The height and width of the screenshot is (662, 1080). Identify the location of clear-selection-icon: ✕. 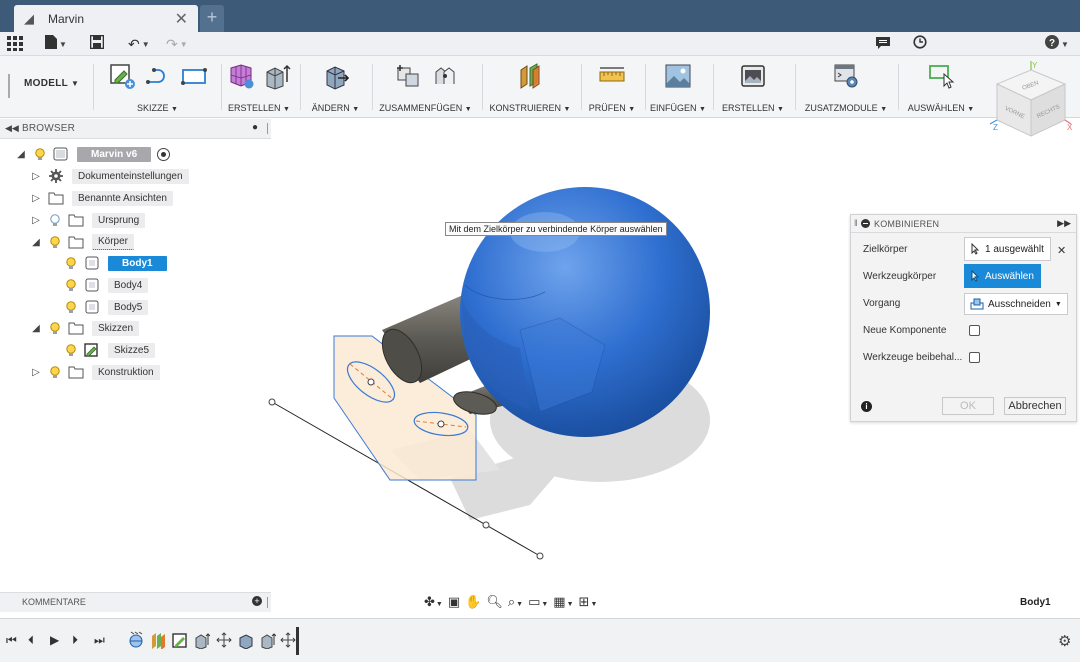
(1061, 250).